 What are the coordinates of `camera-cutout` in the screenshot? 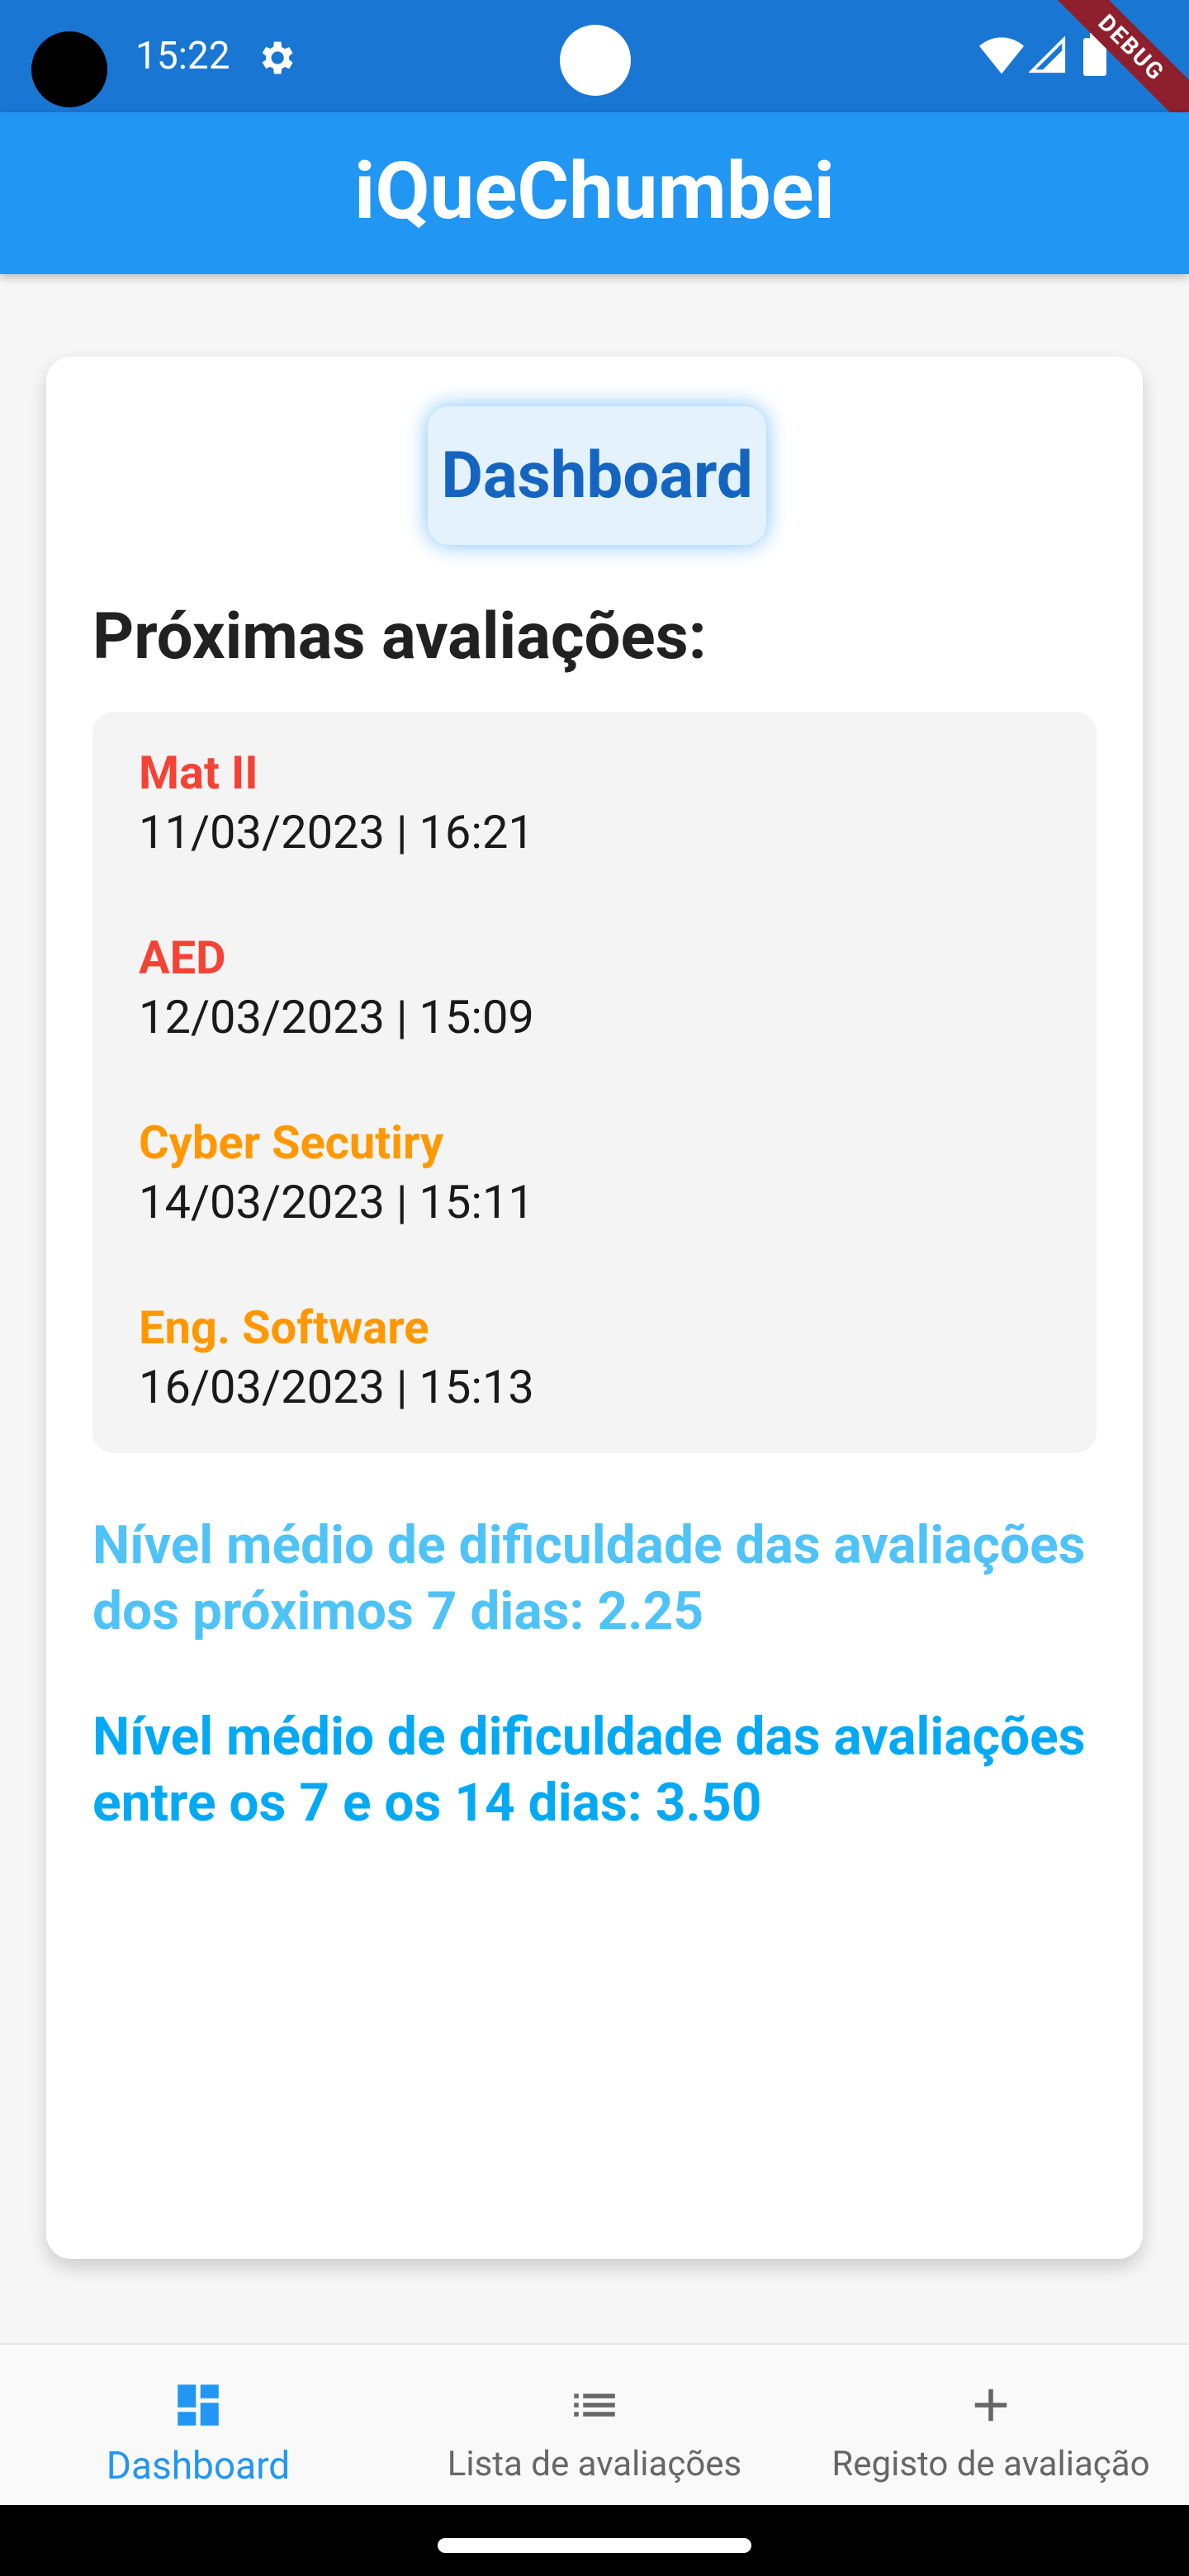 It's located at (69, 69).